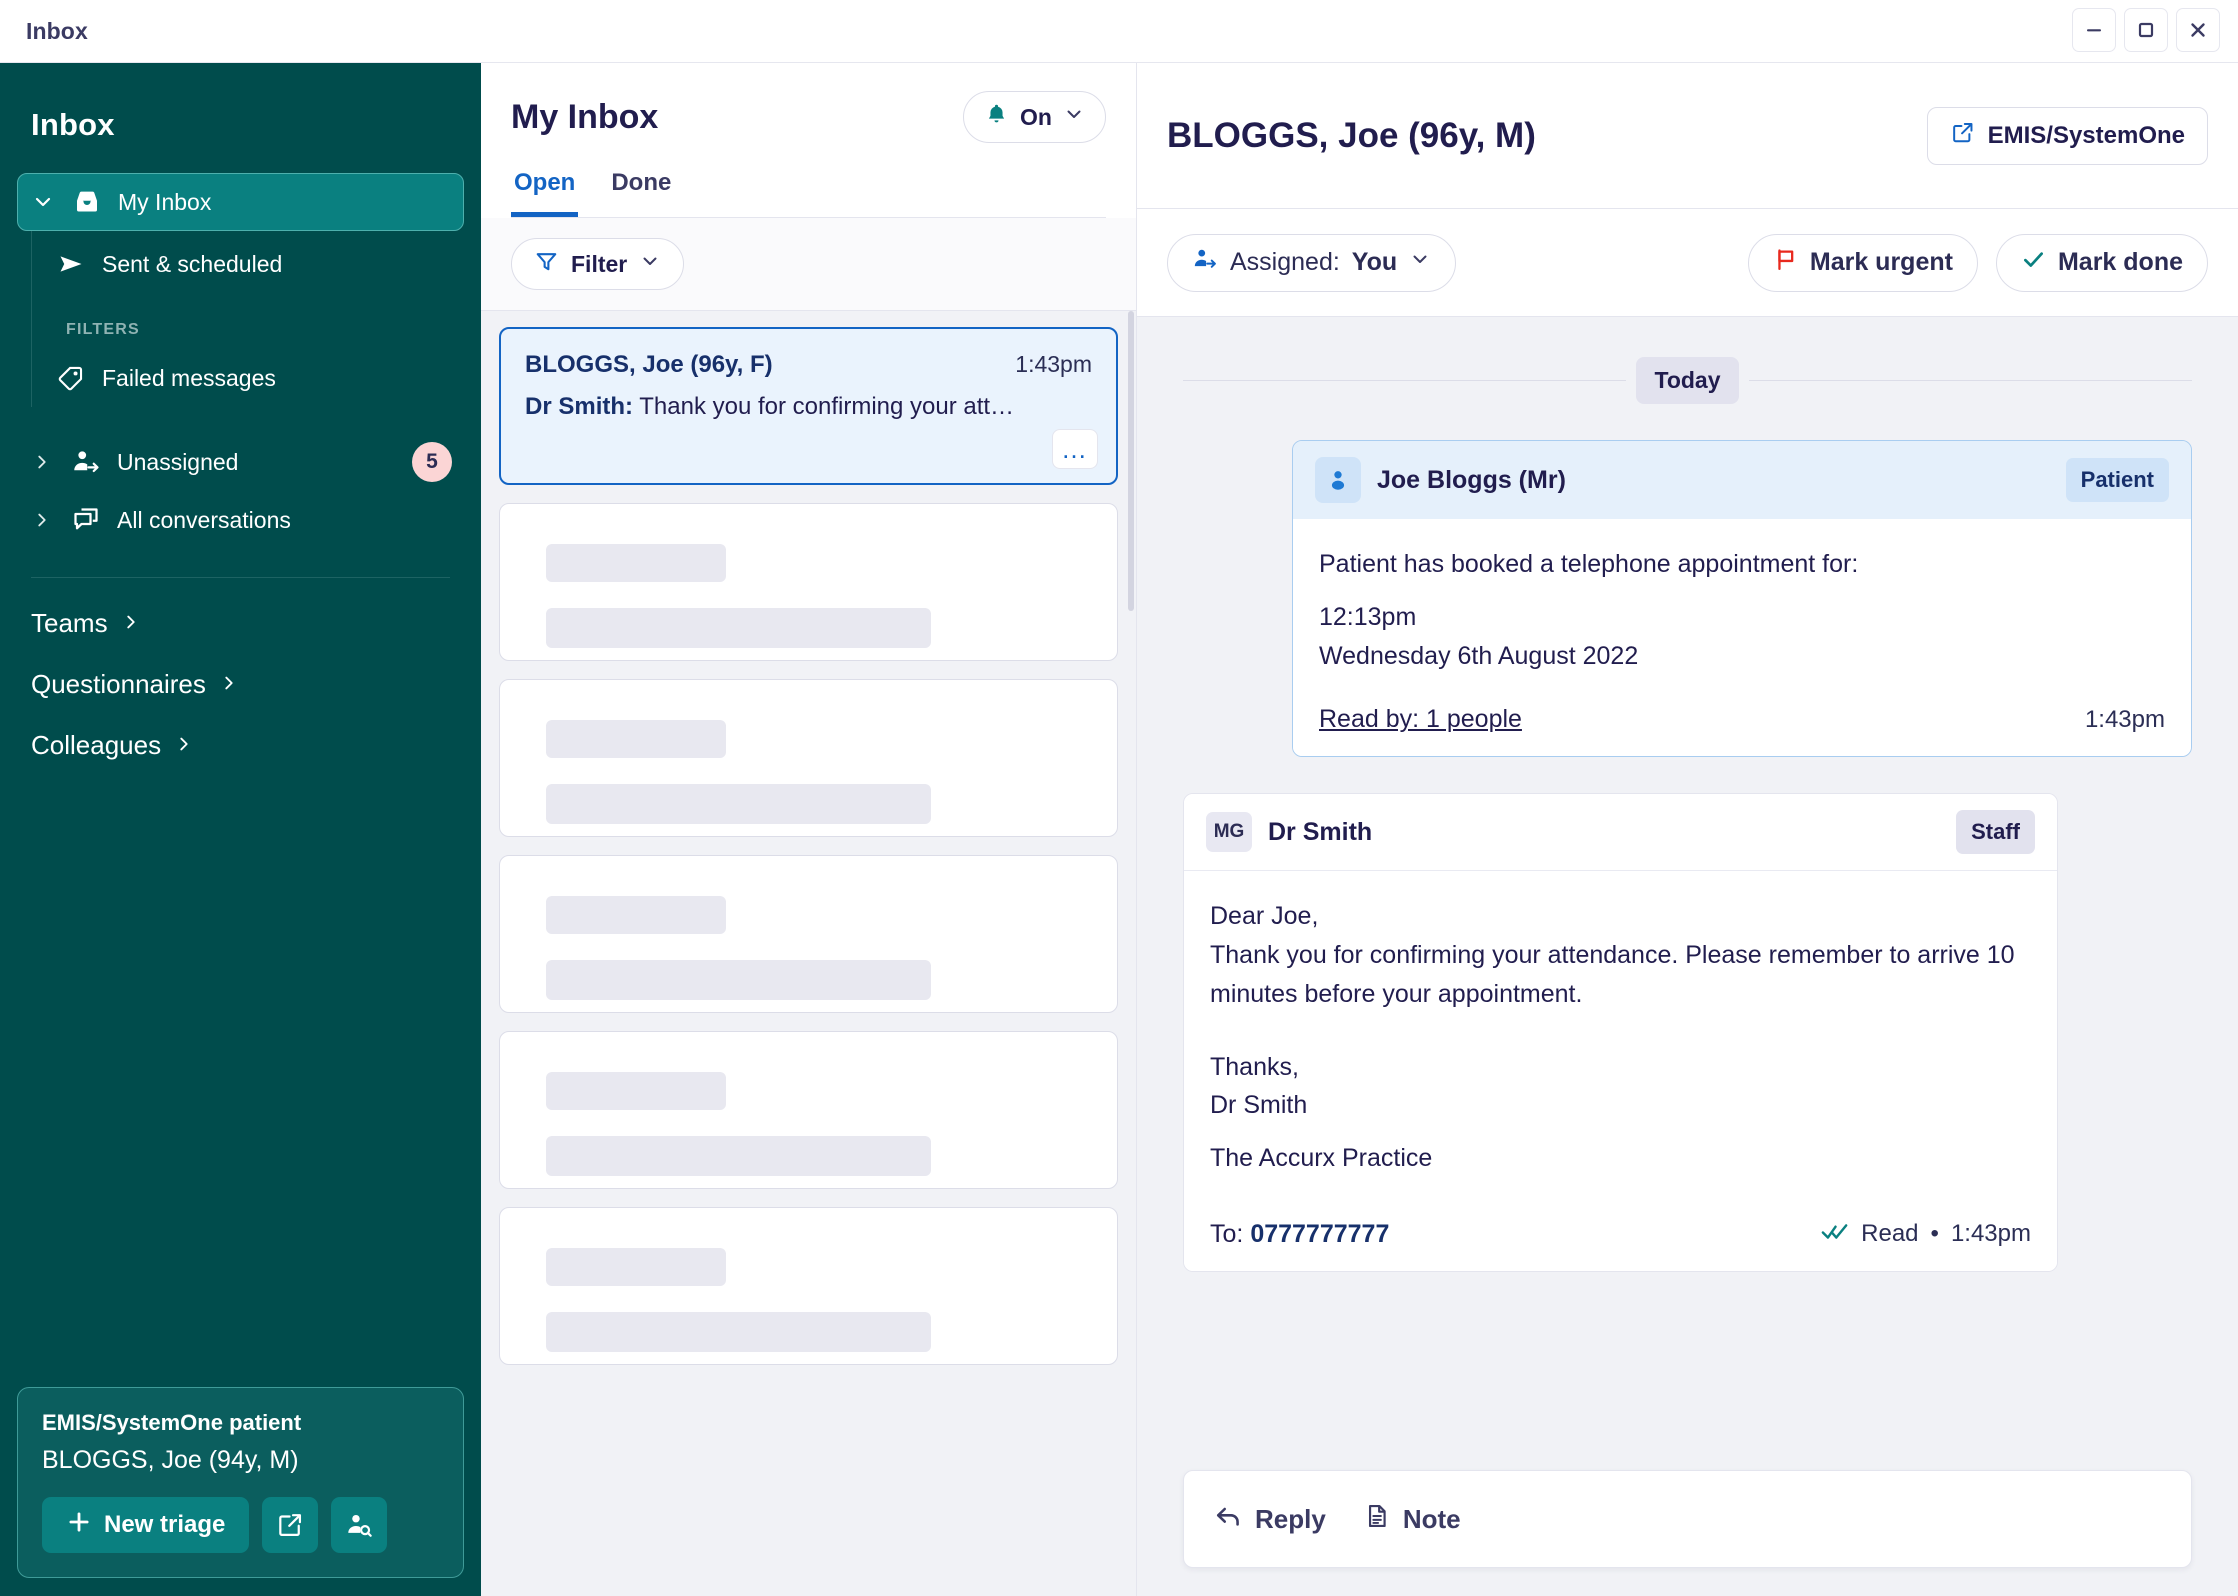 This screenshot has width=2238, height=1596. Describe the element at coordinates (1368, 616) in the screenshot. I see `message-line: 12:13pm` at that location.